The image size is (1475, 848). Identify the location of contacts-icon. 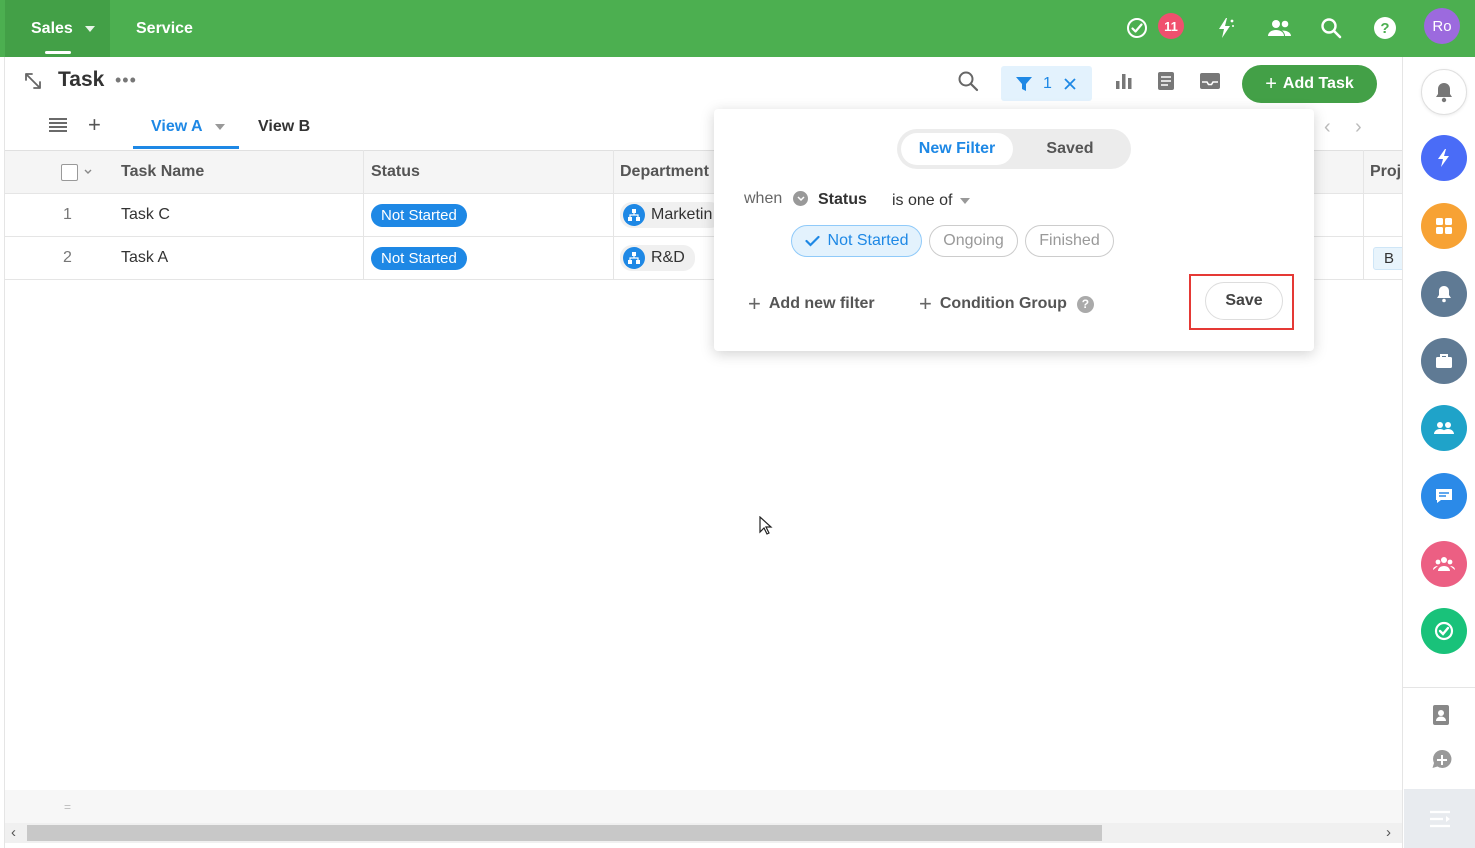
(1441, 715).